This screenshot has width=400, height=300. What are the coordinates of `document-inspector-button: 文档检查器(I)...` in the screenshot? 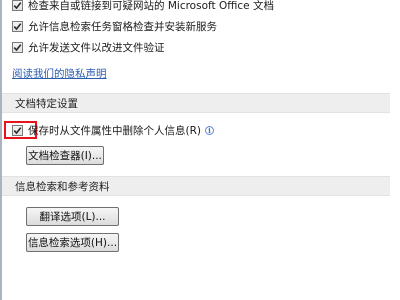 It's located at (65, 155).